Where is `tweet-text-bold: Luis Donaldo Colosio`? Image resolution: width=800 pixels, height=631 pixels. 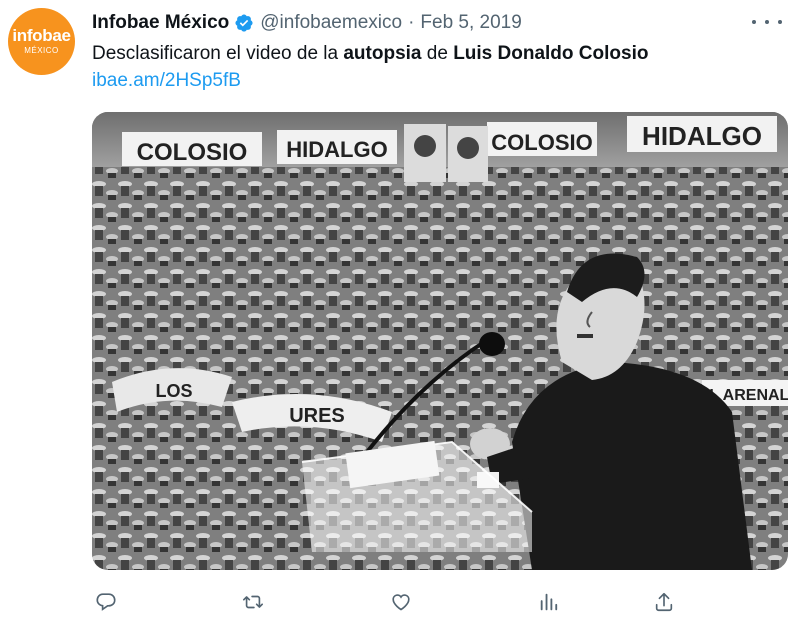
tweet-text-bold: Luis Donaldo Colosio is located at coordinates (551, 53).